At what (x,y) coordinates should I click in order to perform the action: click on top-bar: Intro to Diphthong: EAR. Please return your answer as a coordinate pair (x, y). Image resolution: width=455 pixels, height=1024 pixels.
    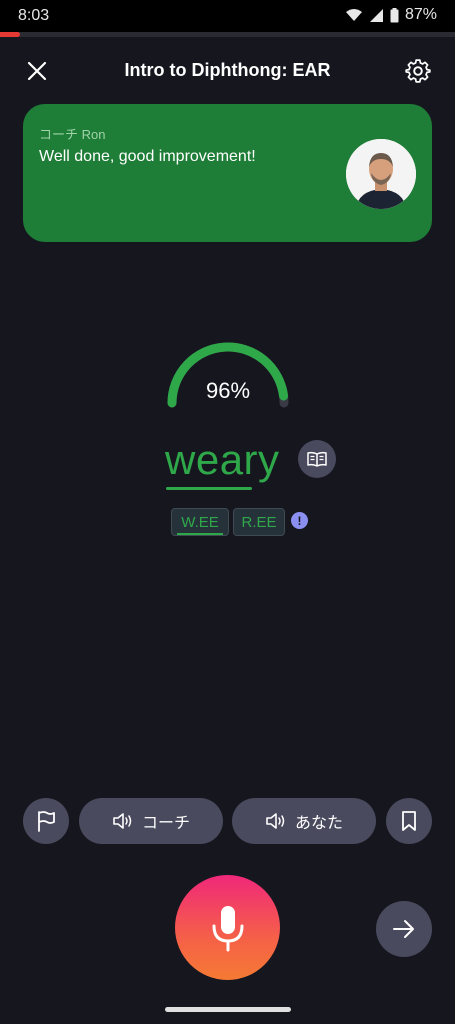
    Looking at the image, I should click on (227, 72).